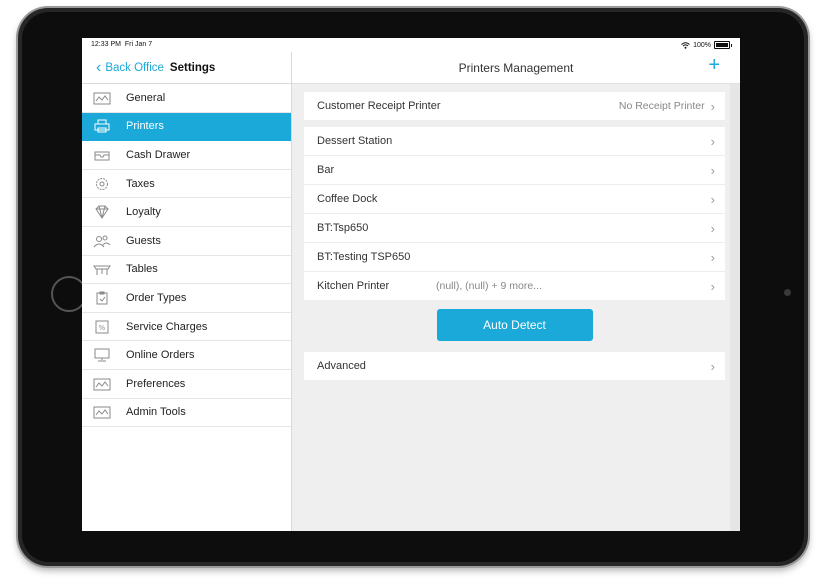 This screenshot has width=834, height=587. Describe the element at coordinates (714, 65) in the screenshot. I see `add-printer-button: +` at that location.